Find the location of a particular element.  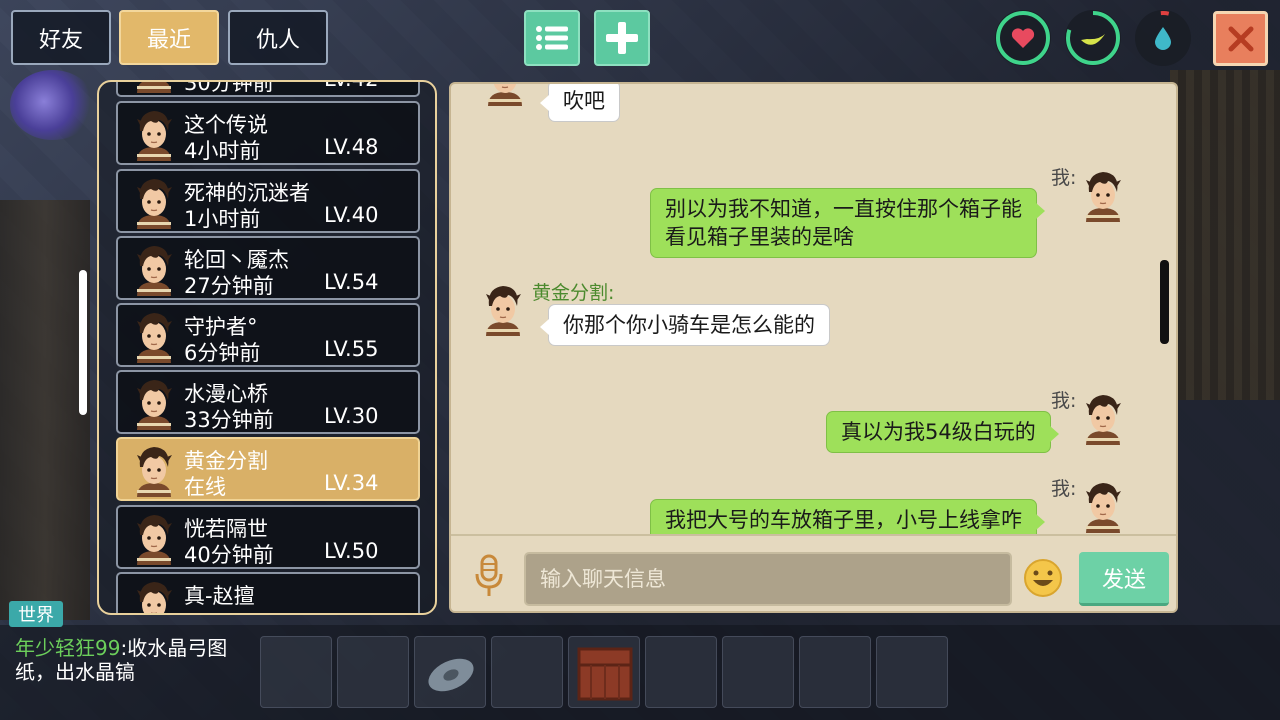

friend-last-online: 33分钟前 is located at coordinates (229, 420).